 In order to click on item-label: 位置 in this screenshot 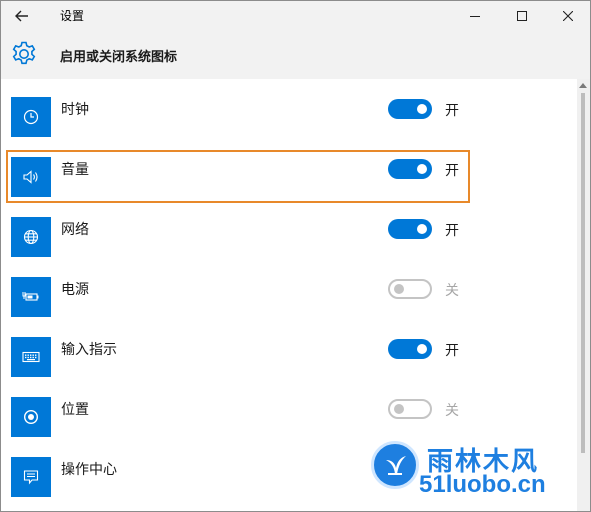, I will do `click(75, 410)`.